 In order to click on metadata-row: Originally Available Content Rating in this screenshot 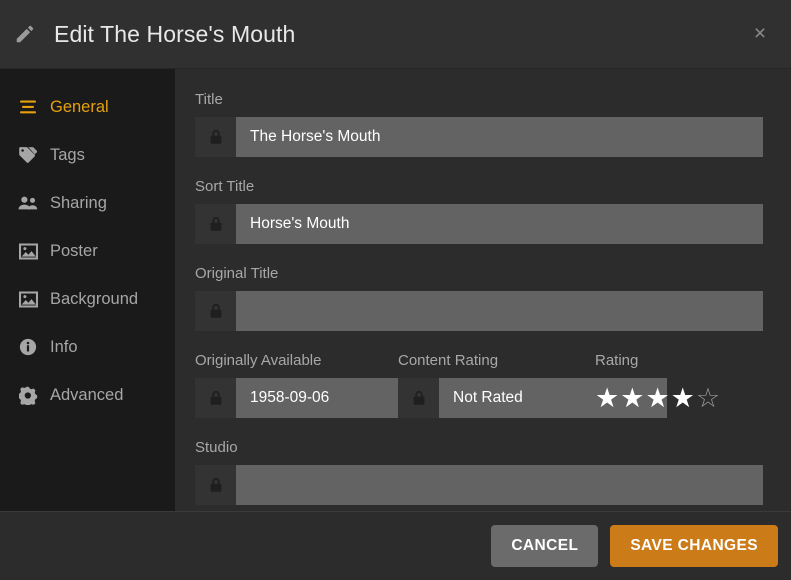, I will do `click(479, 385)`.